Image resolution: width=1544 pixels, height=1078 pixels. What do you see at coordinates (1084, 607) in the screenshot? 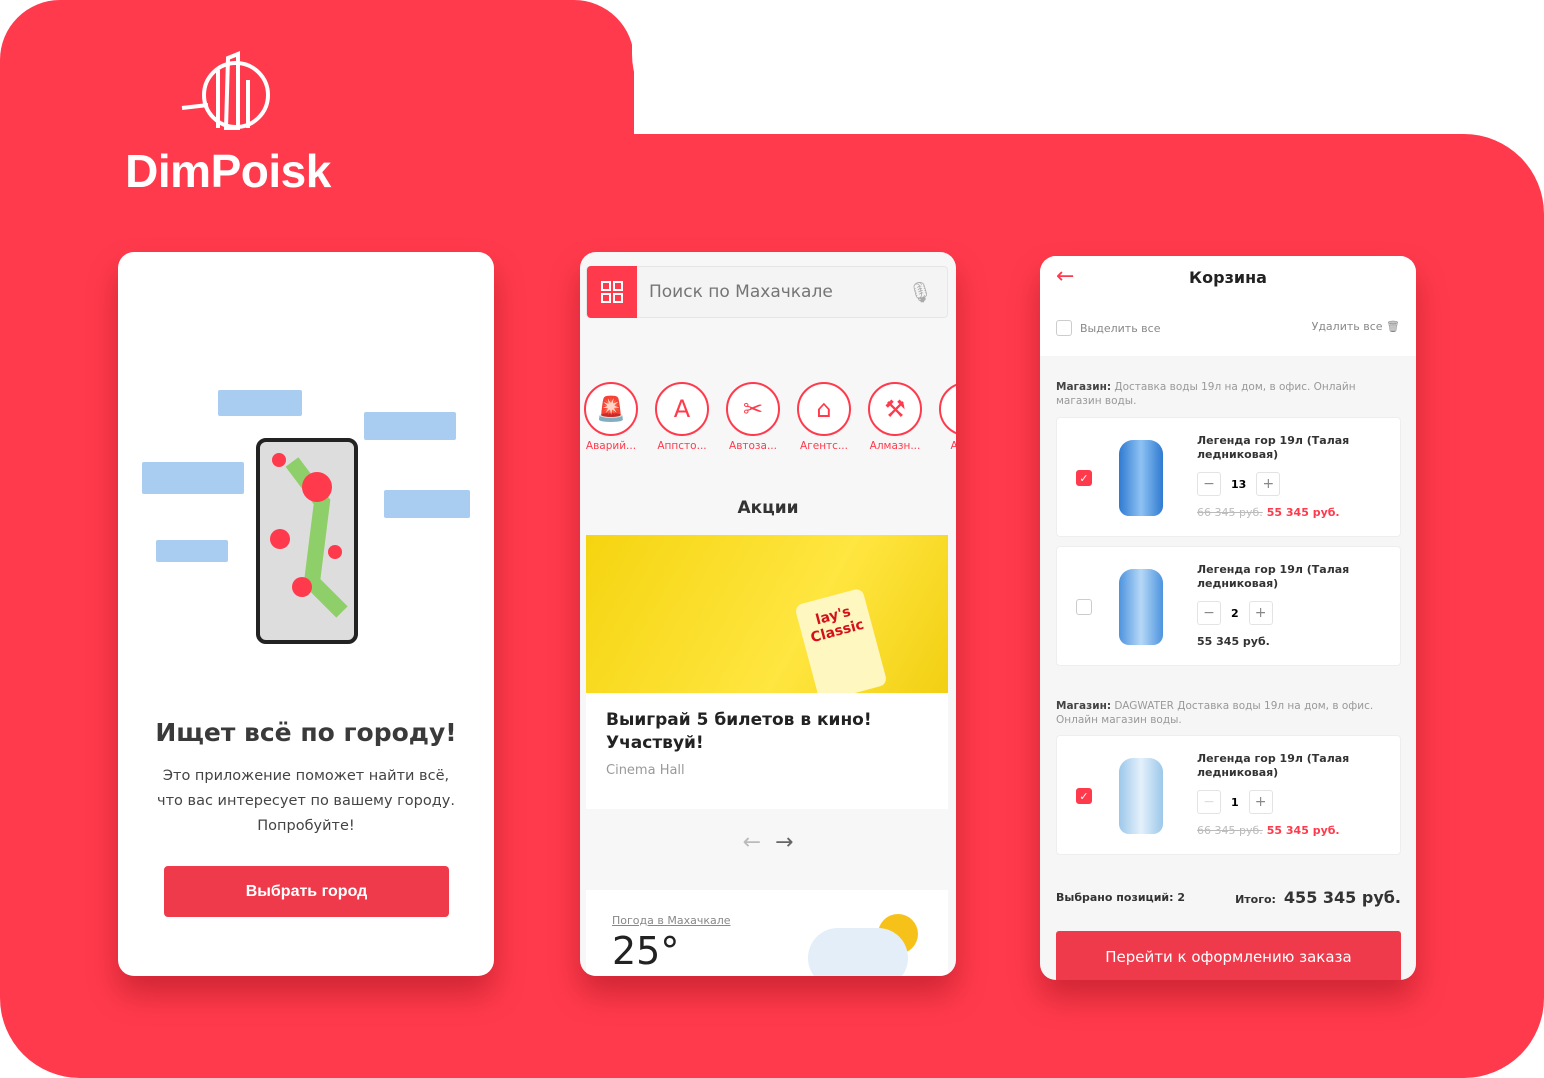
I see `item-checkbox` at bounding box center [1084, 607].